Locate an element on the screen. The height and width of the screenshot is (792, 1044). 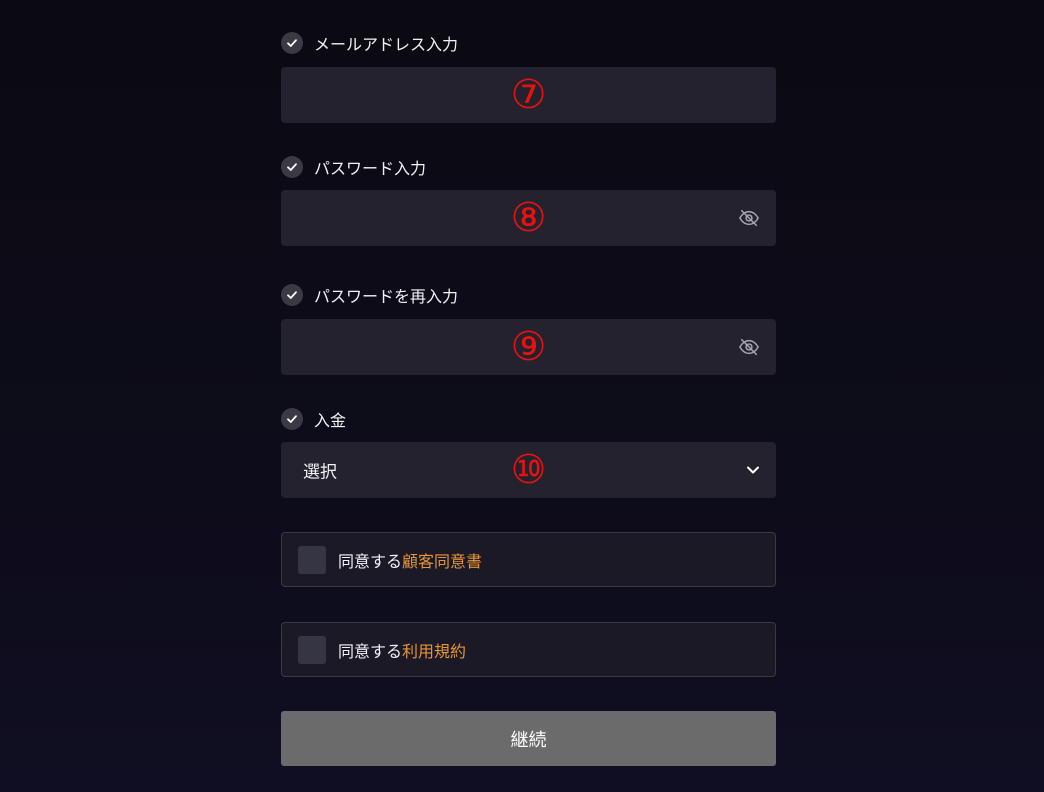
agreement-terms-of-use: 同意する 利用規約 is located at coordinates (528, 649).